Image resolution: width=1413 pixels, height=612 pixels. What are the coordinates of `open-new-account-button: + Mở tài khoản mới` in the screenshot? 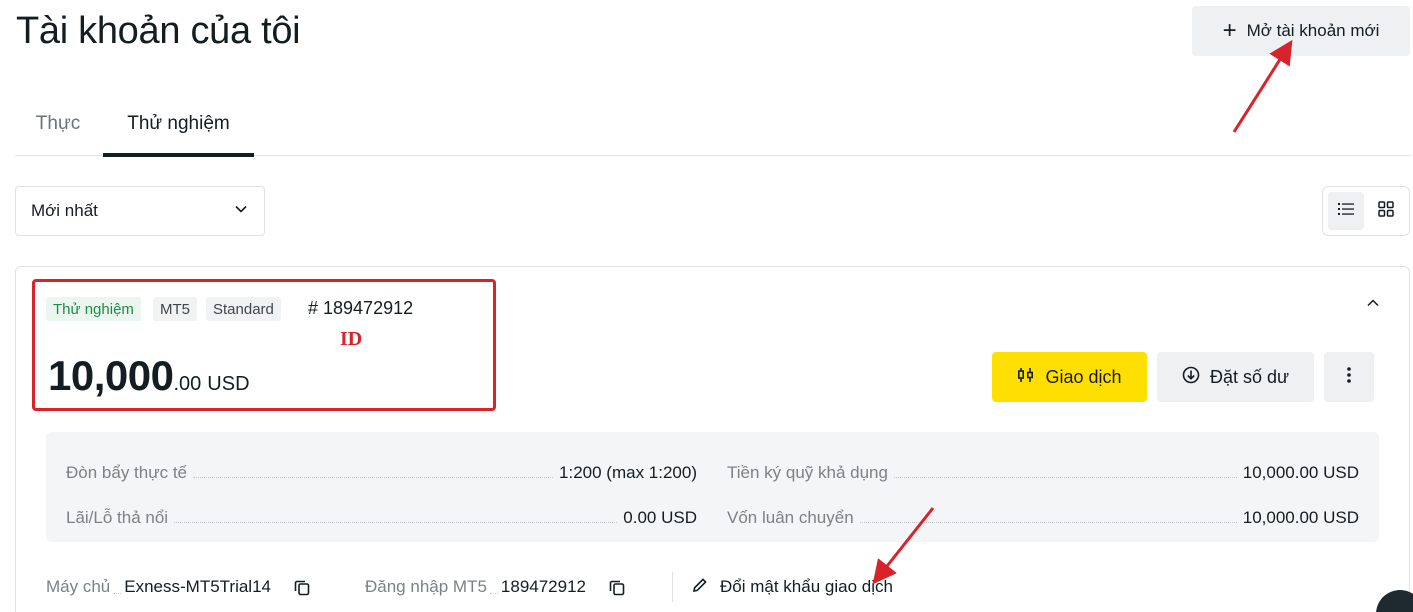 It's located at (1301, 31).